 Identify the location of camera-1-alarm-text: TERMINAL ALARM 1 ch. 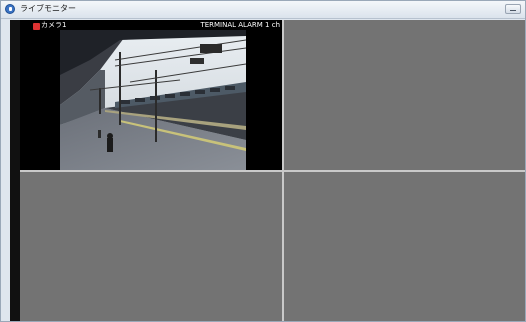
(240, 25).